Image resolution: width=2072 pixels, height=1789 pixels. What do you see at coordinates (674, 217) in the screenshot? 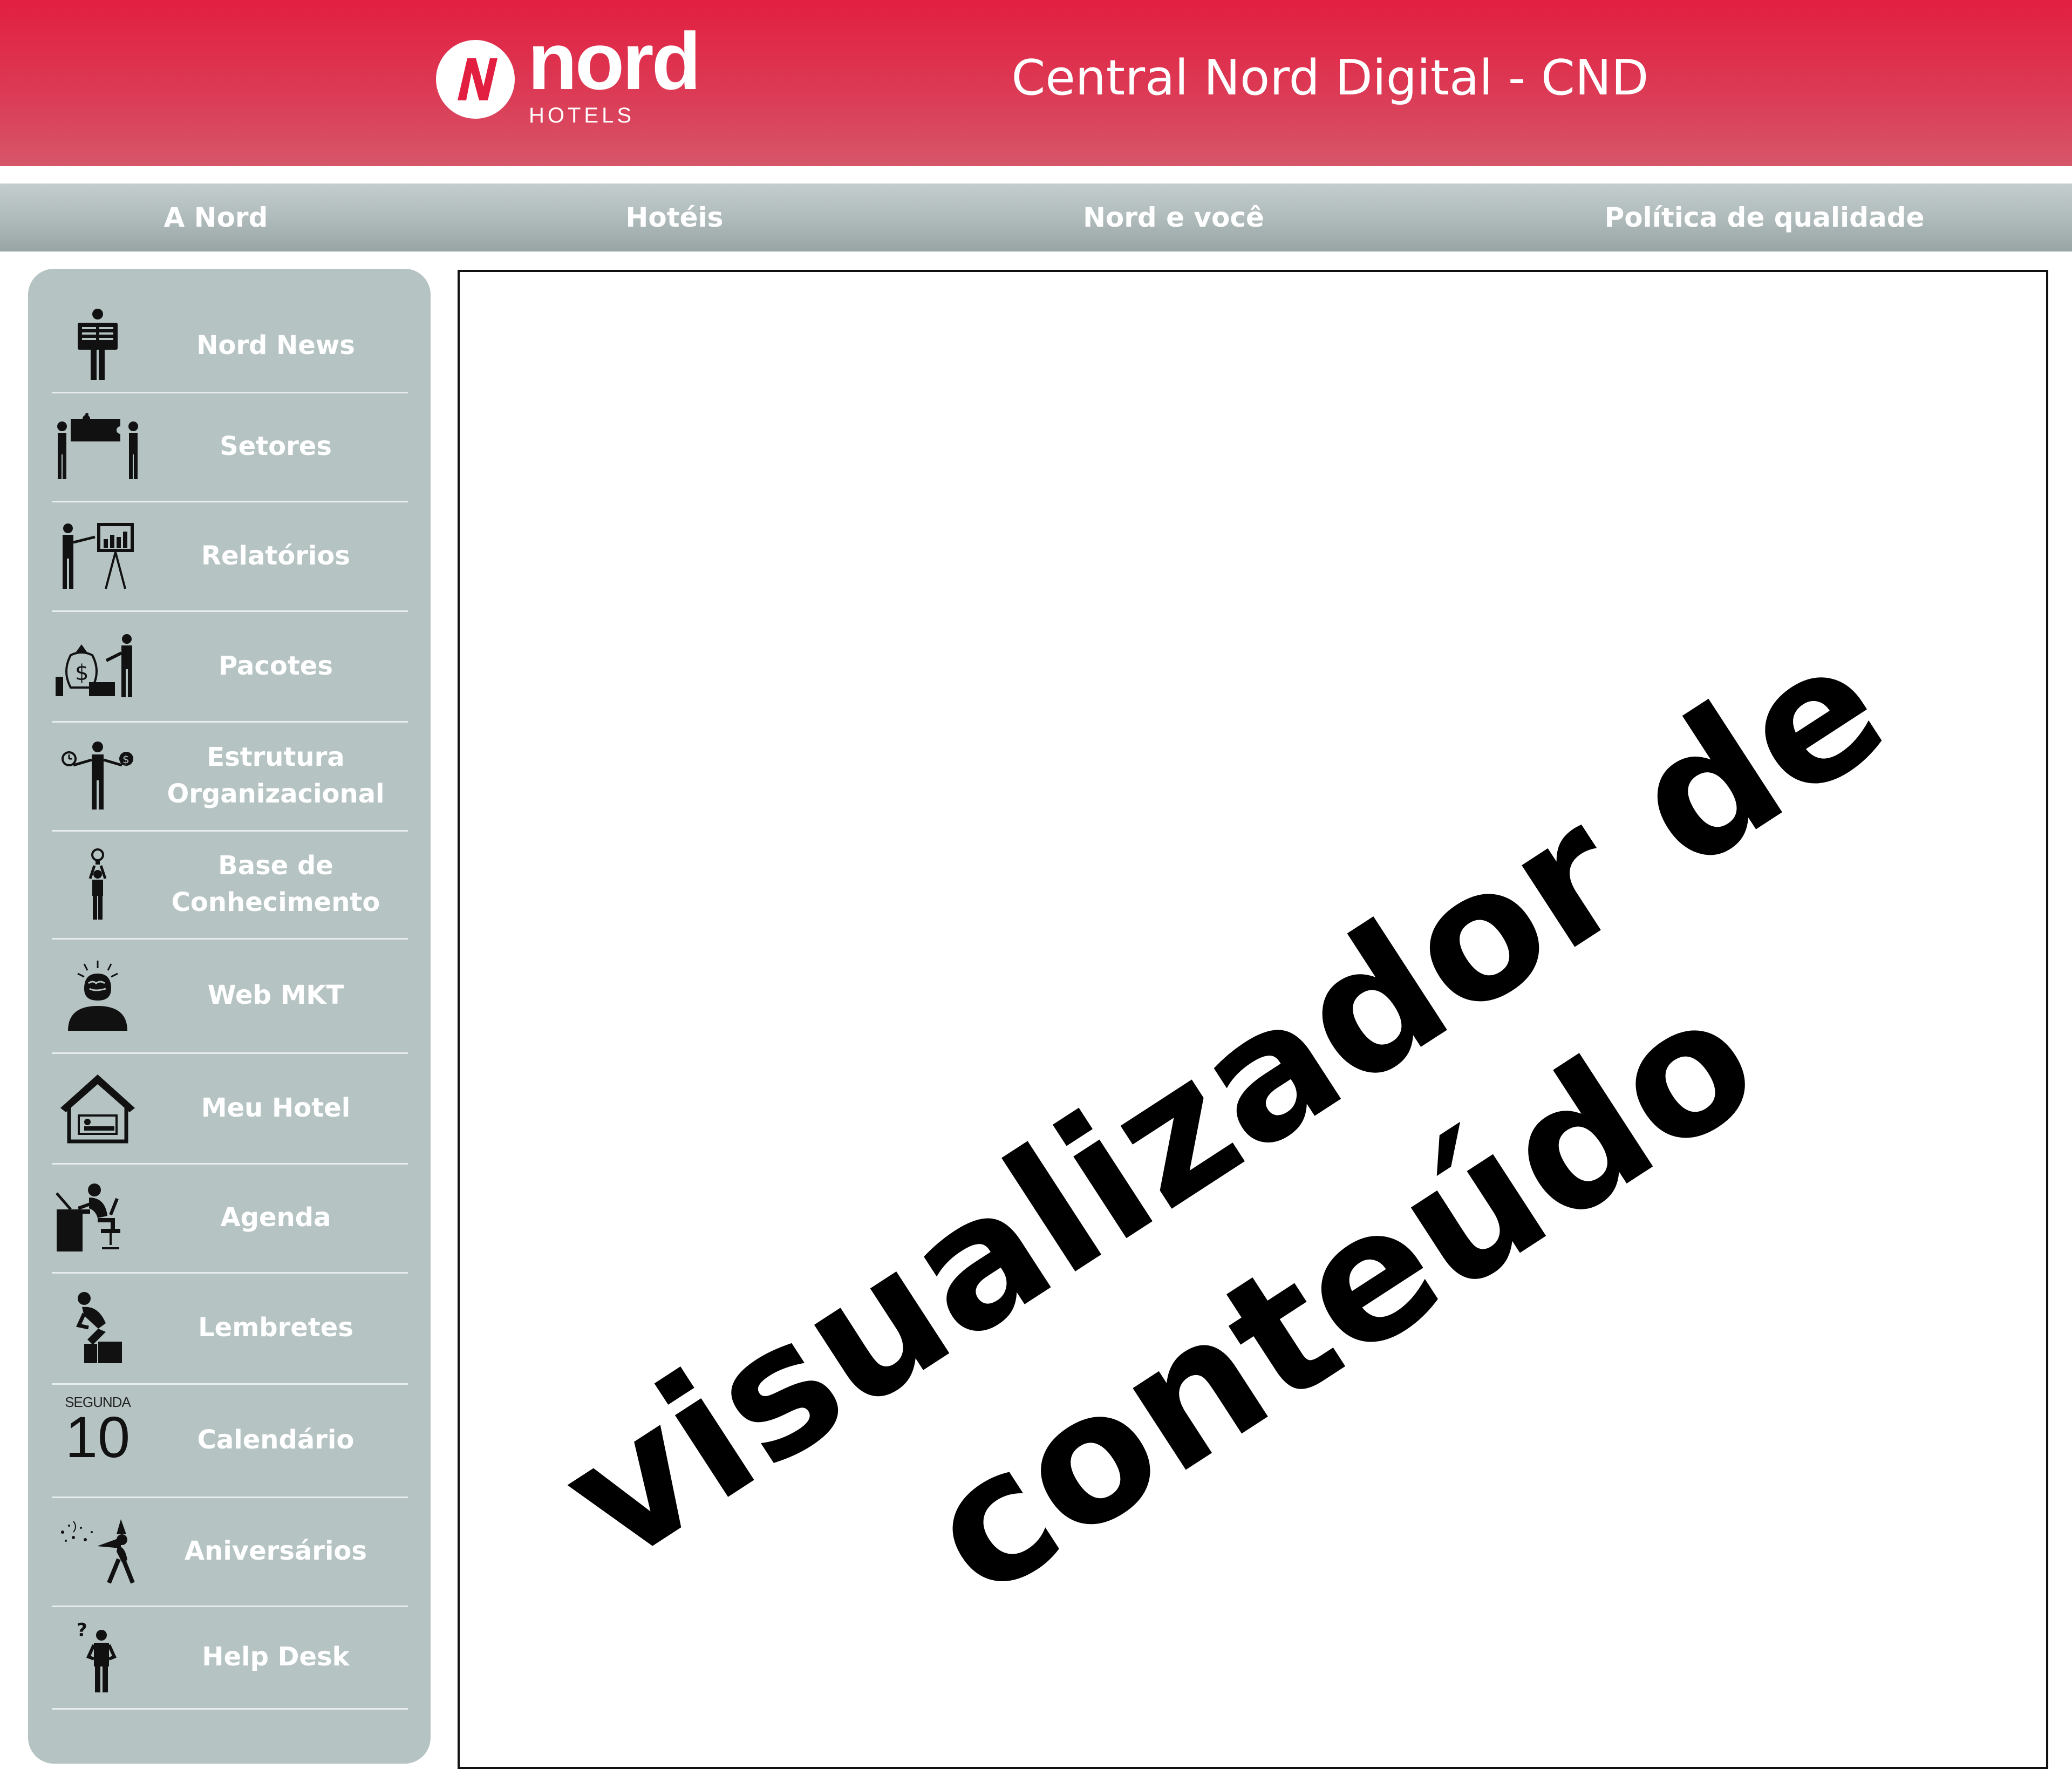
I see `nav-hoteis: Hotéis` at bounding box center [674, 217].